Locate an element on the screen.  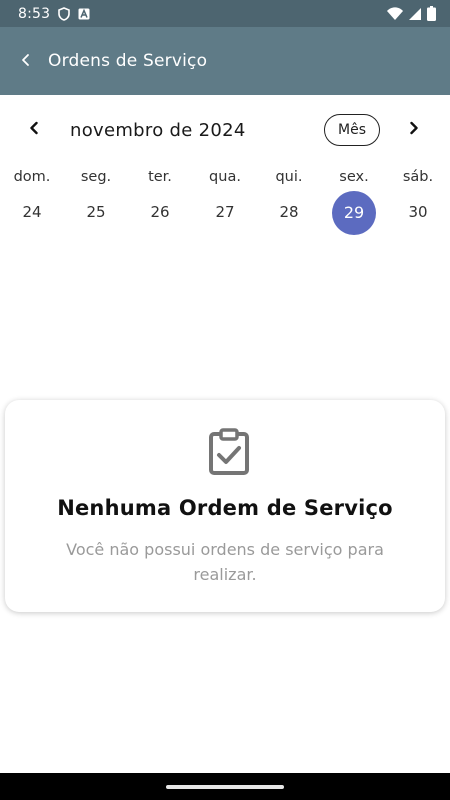
signal-icon is located at coordinates (415, 13).